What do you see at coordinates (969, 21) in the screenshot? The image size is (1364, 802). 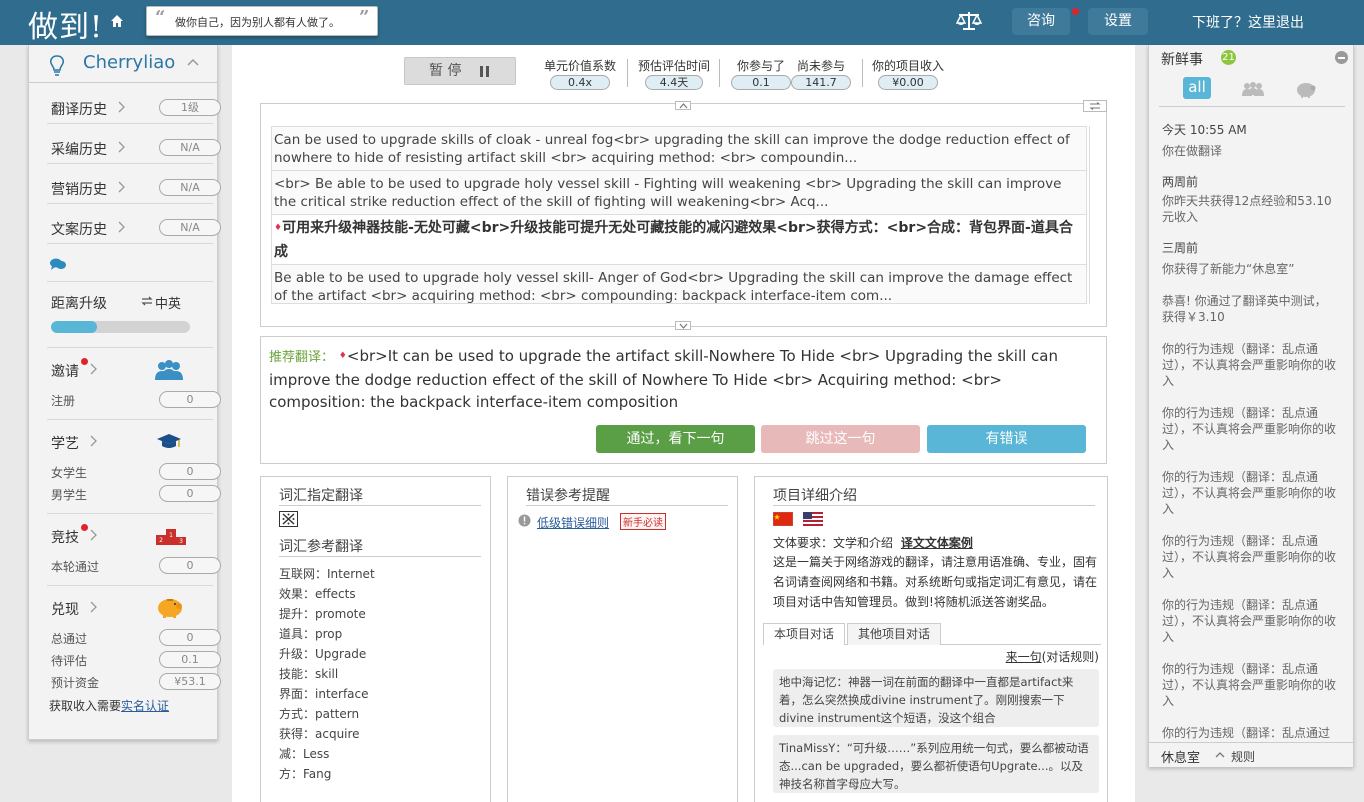 I see `scale-icon` at bounding box center [969, 21].